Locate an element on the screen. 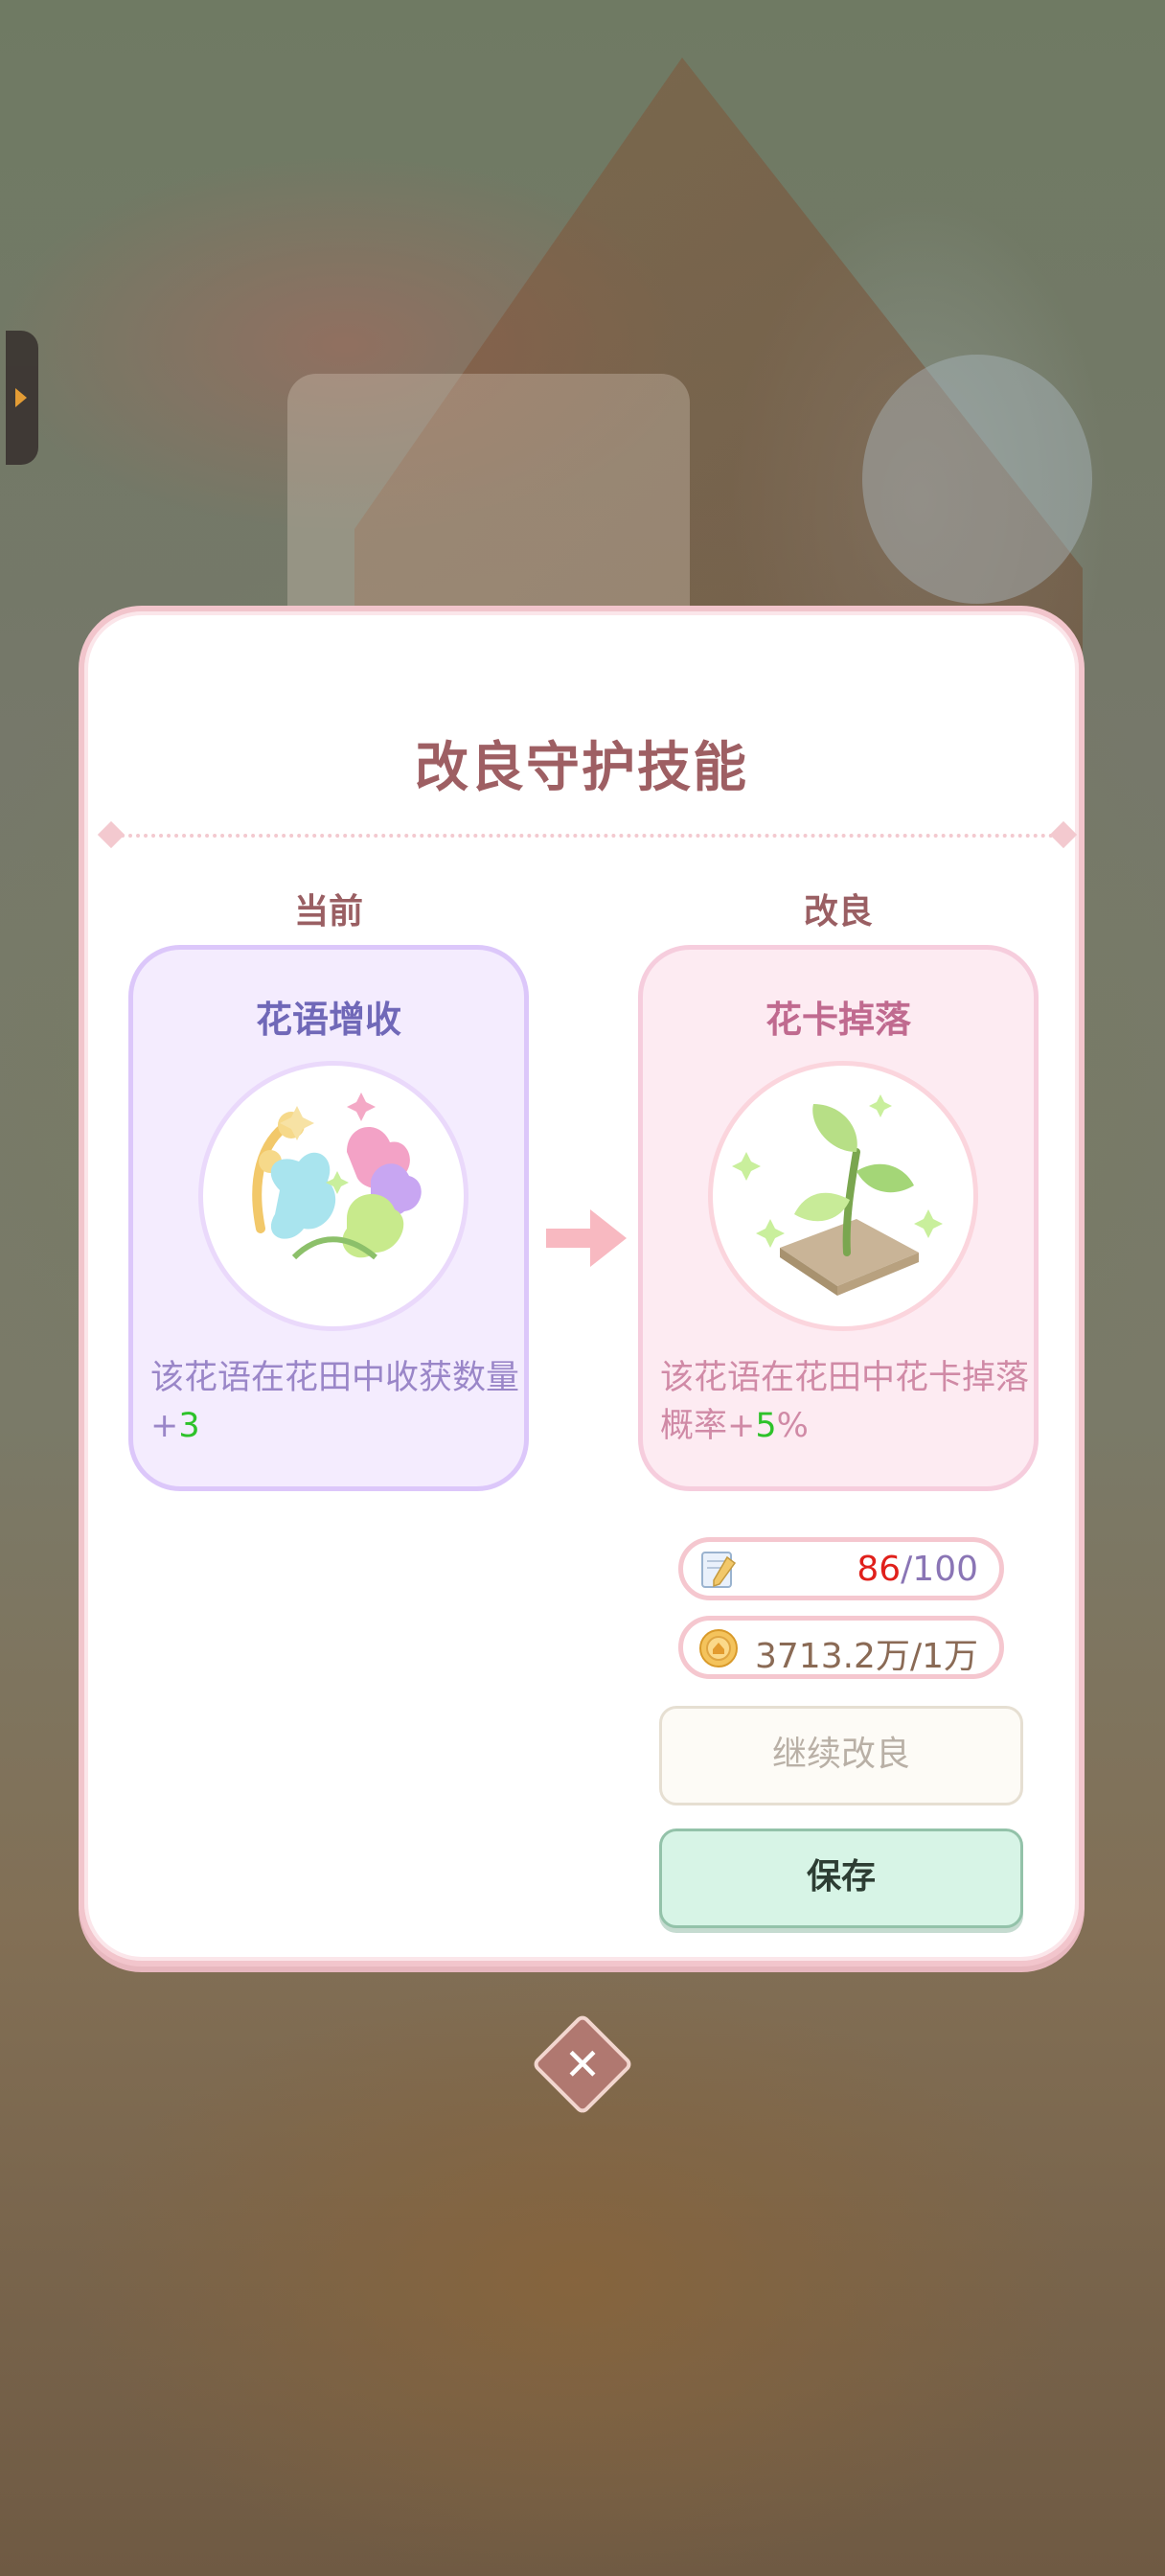 Image resolution: width=1165 pixels, height=2576 pixels. note-pen-icon is located at coordinates (719, 1570).